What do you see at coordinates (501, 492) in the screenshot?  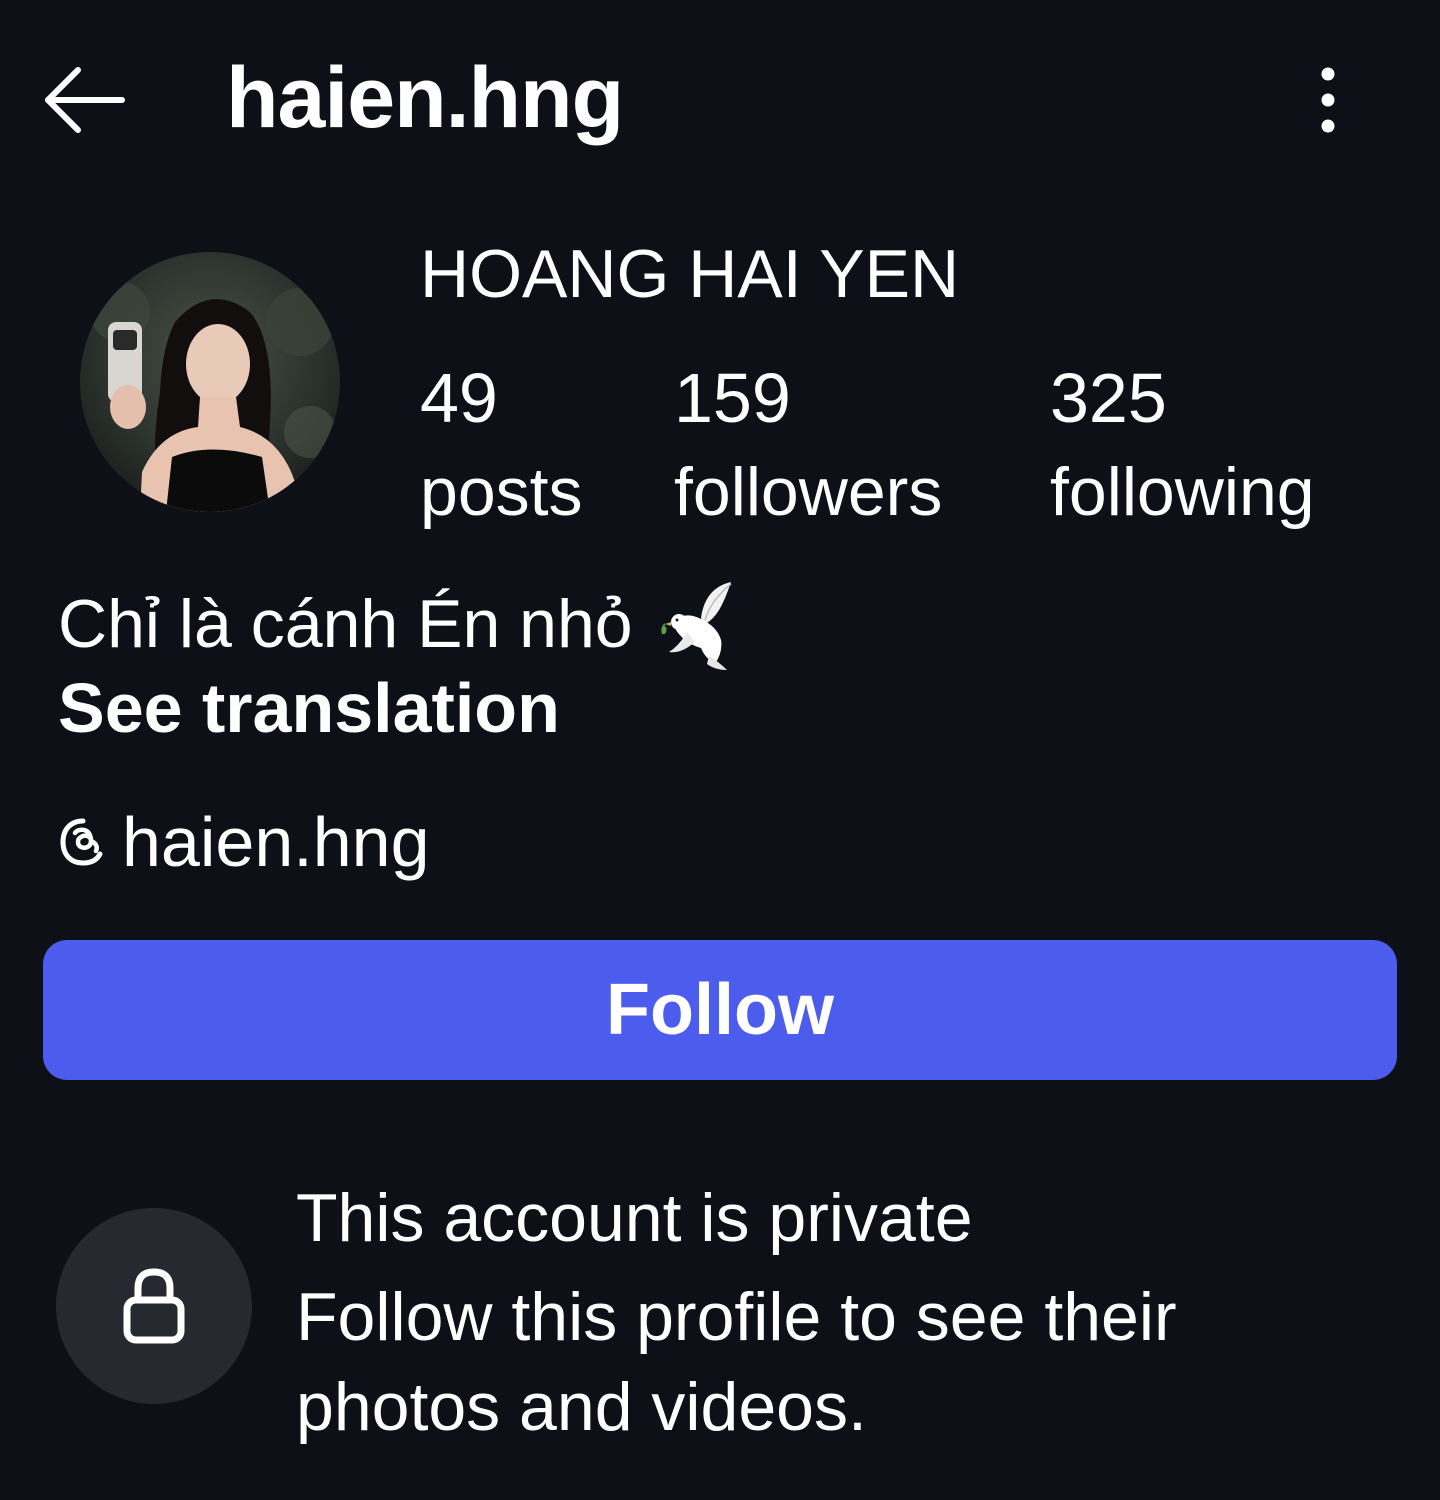 I see `posts-label: posts` at bounding box center [501, 492].